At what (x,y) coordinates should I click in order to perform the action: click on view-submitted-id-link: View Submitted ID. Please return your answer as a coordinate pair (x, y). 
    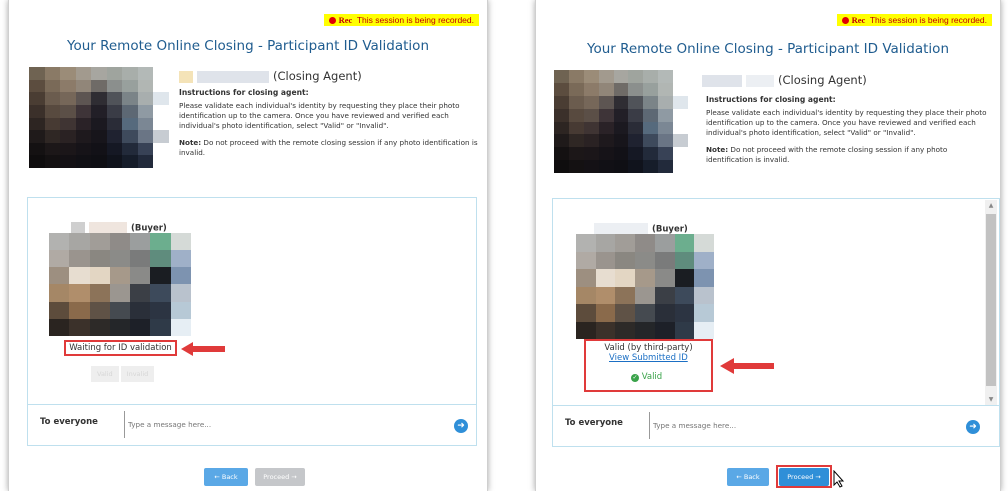
    Looking at the image, I should click on (648, 358).